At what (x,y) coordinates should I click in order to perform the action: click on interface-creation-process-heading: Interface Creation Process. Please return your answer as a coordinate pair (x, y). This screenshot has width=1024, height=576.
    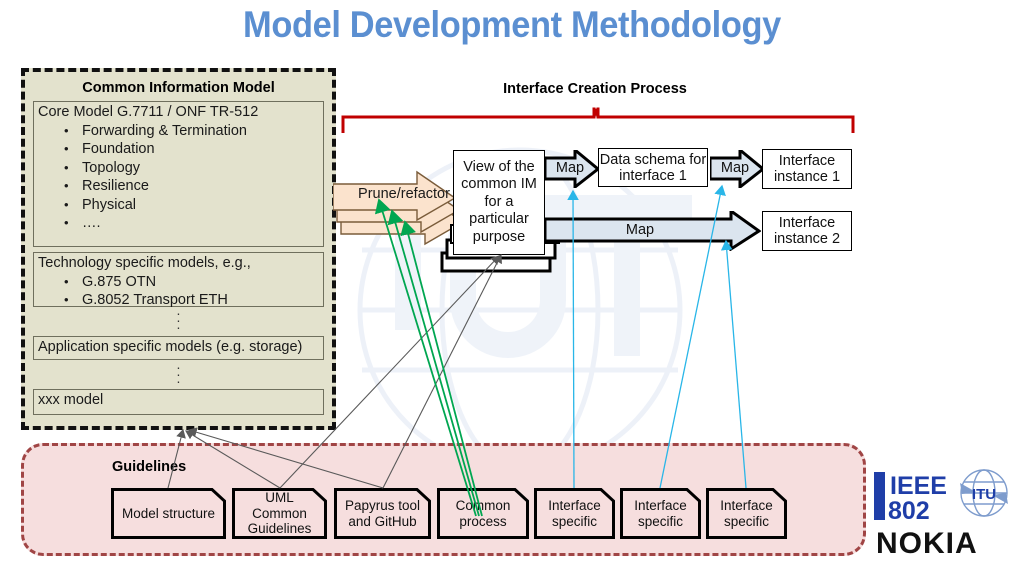
    Looking at the image, I should click on (595, 89).